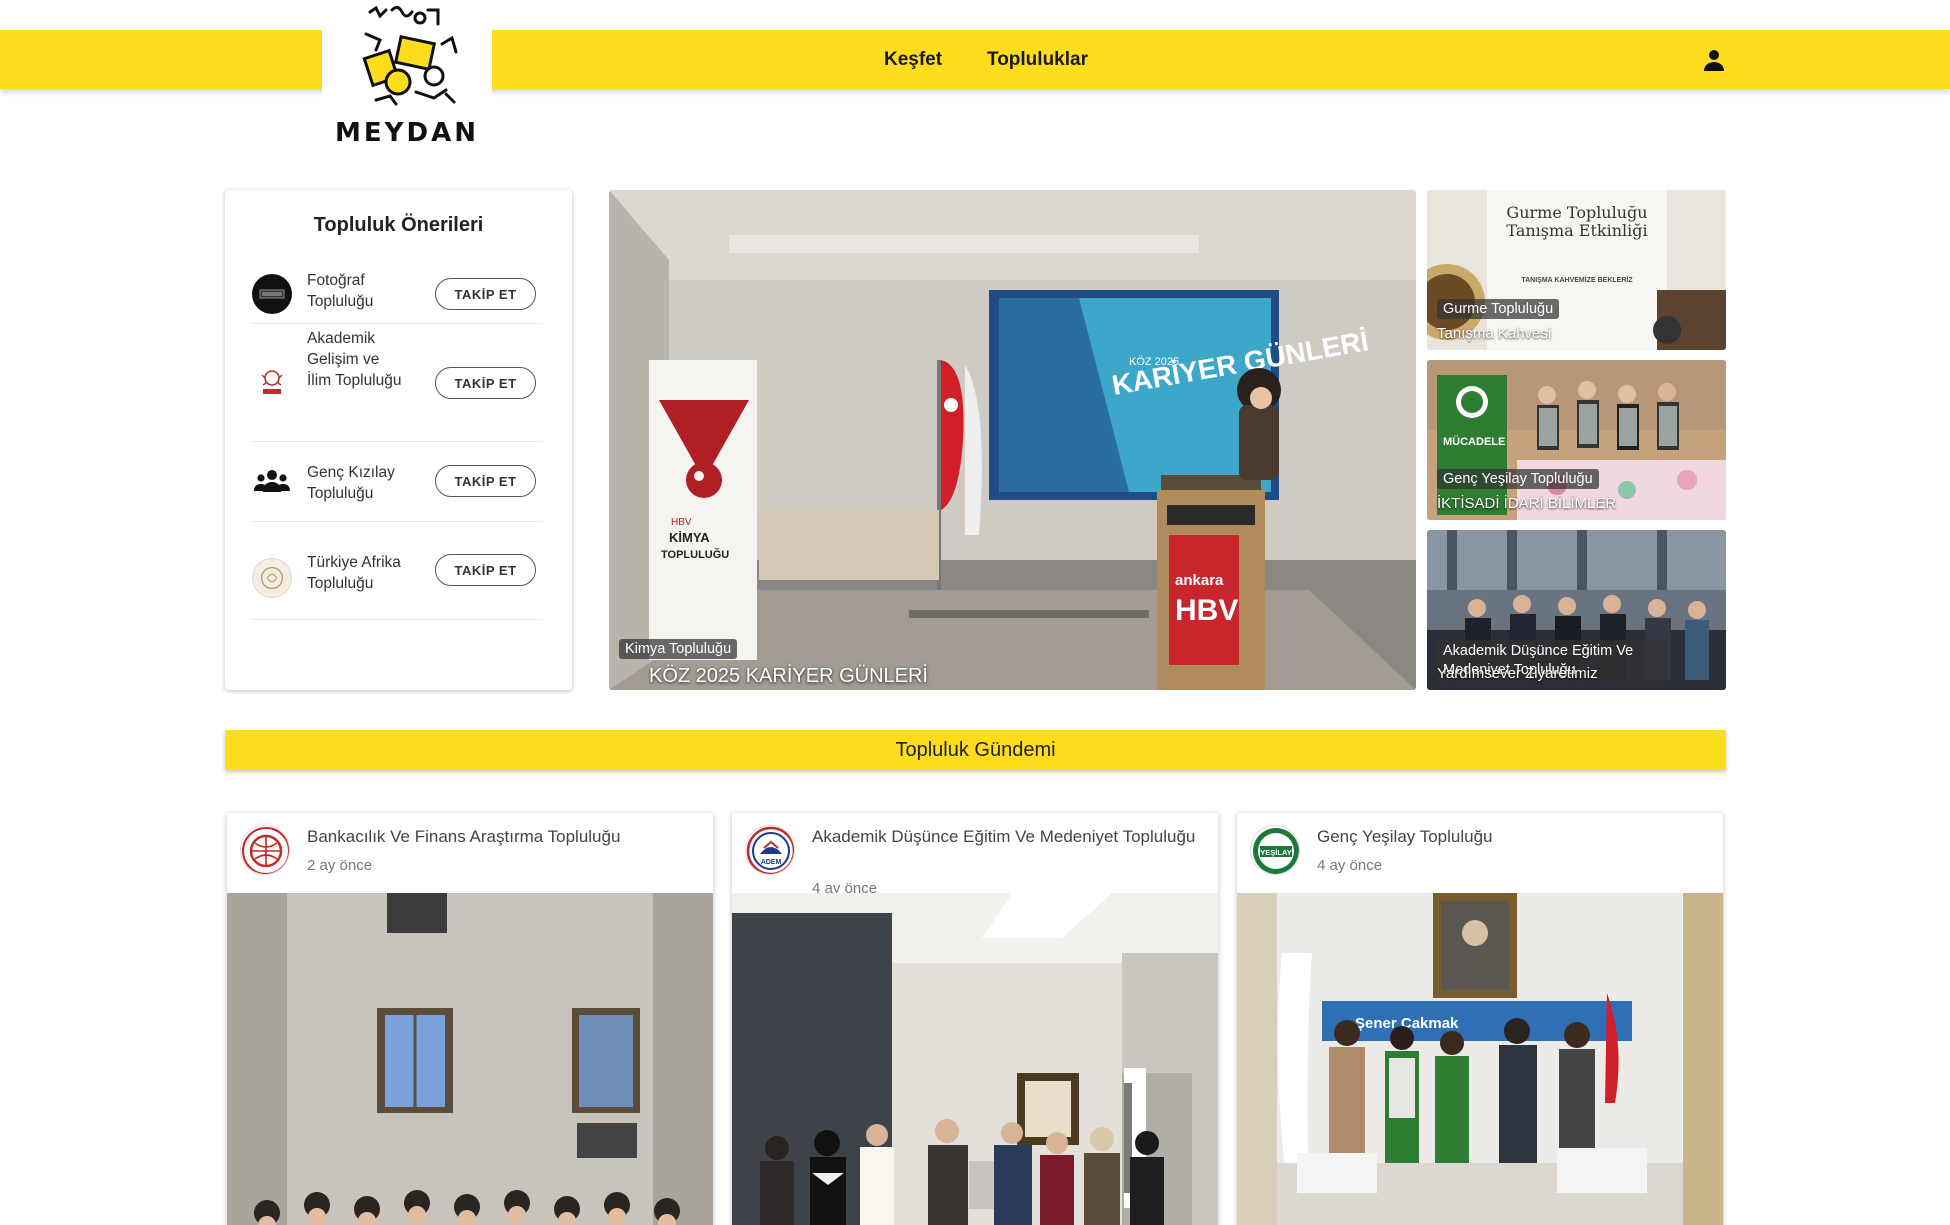 This screenshot has height=1225, width=1950. What do you see at coordinates (975, 59) in the screenshot?
I see `top-navbar` at bounding box center [975, 59].